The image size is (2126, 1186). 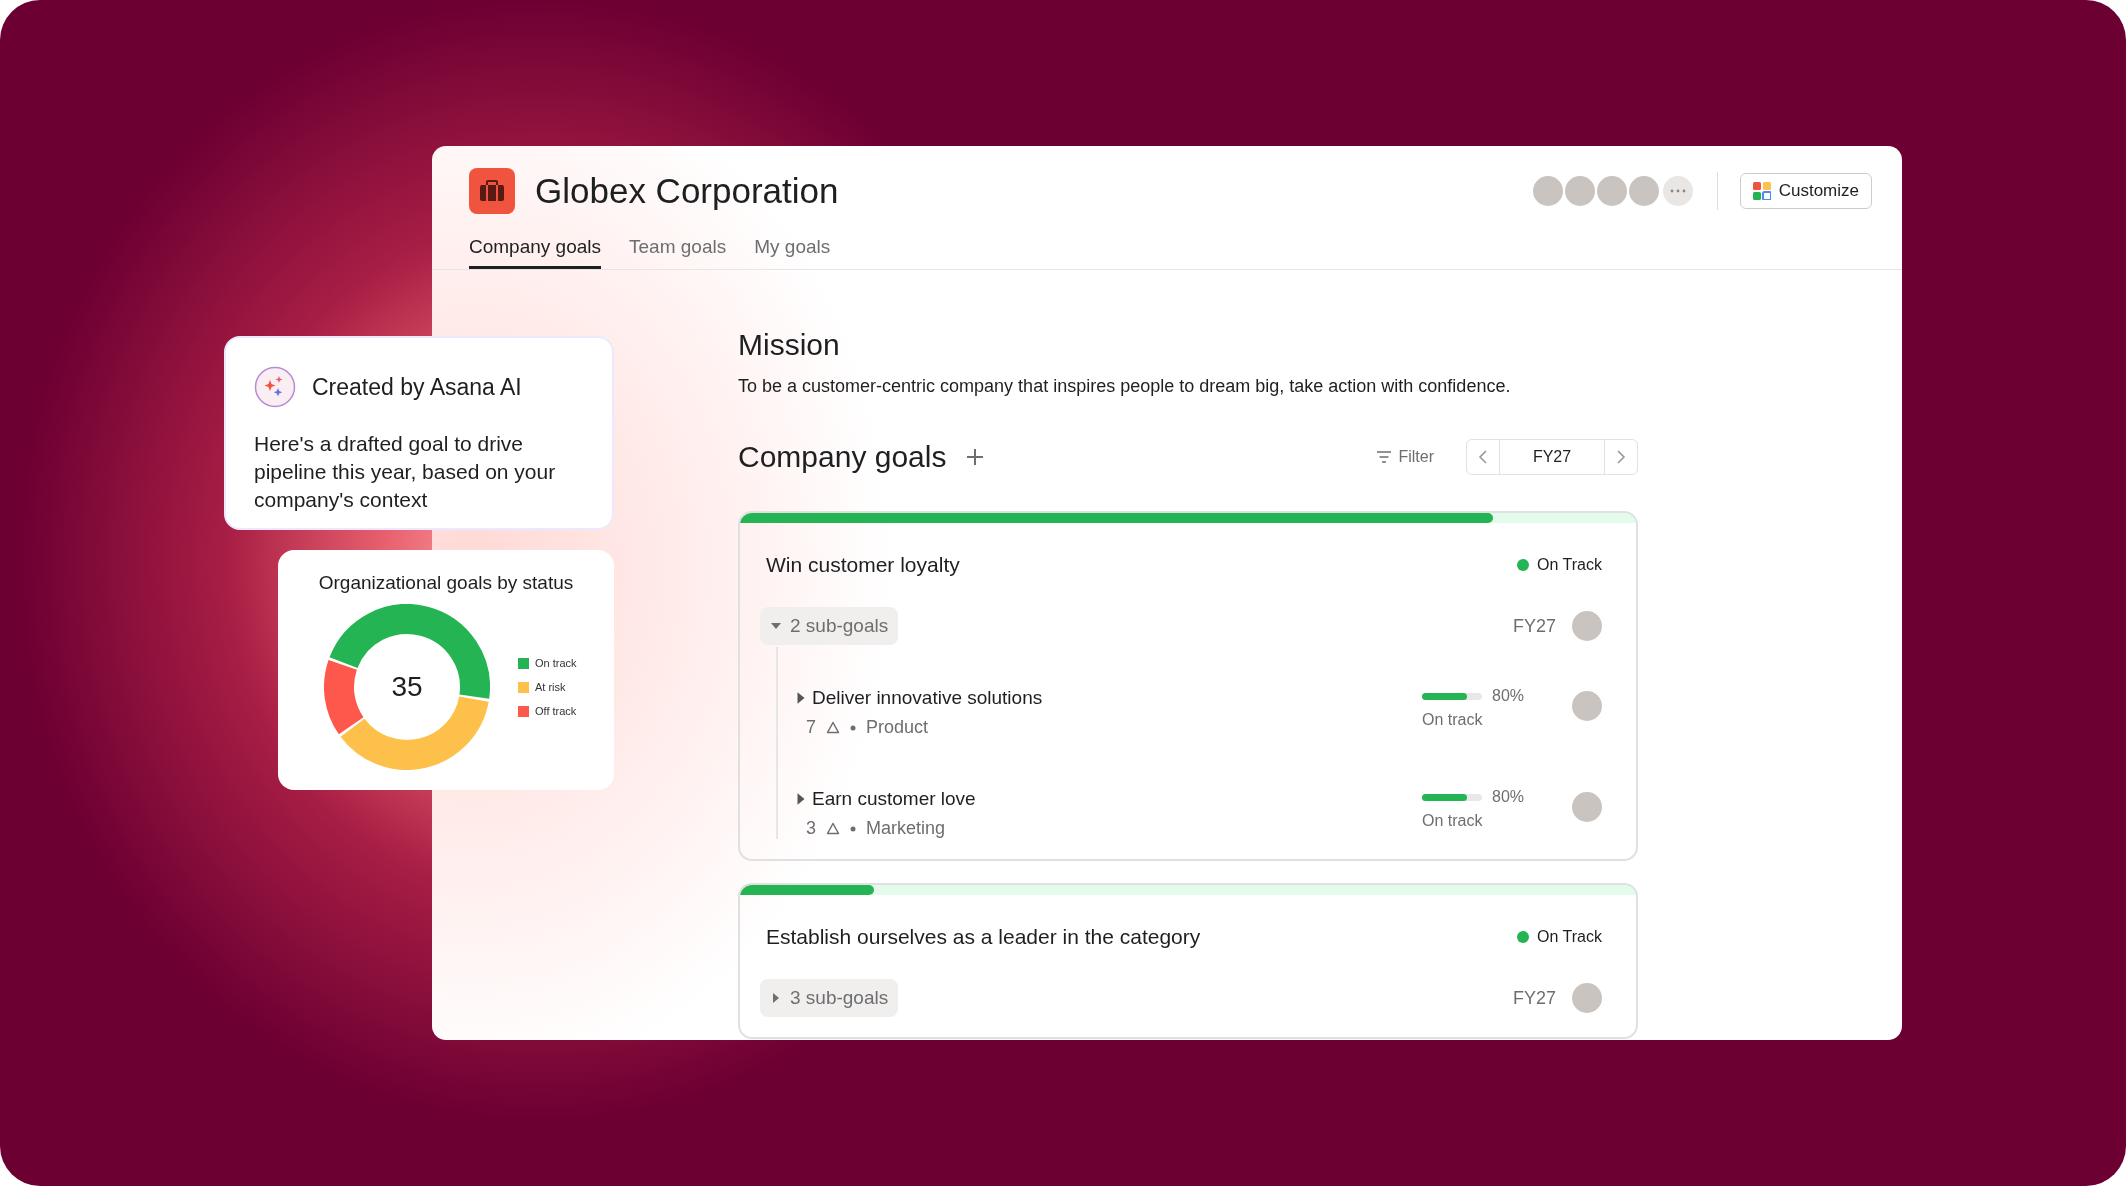 What do you see at coordinates (1142, 937) in the screenshot?
I see `goal-title: Establish ourselves as a leader in the category` at bounding box center [1142, 937].